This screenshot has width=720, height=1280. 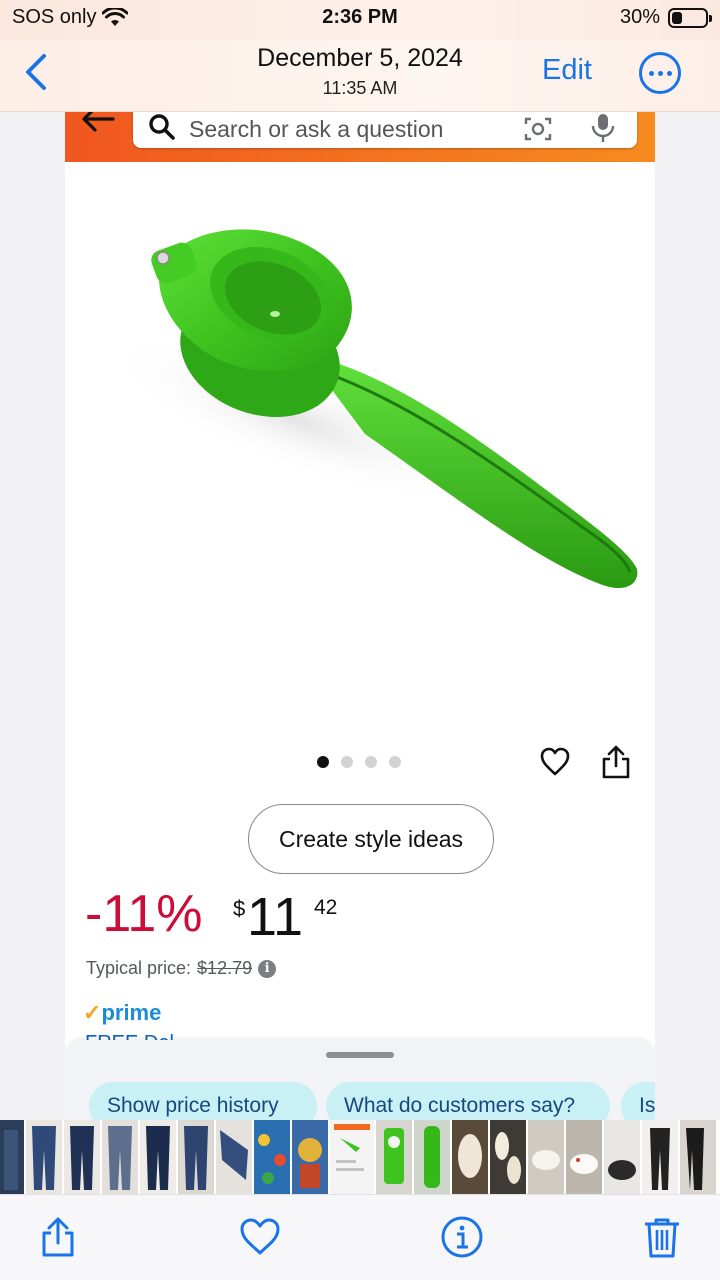 What do you see at coordinates (555, 762) in the screenshot?
I see `wishlist-heart-icon` at bounding box center [555, 762].